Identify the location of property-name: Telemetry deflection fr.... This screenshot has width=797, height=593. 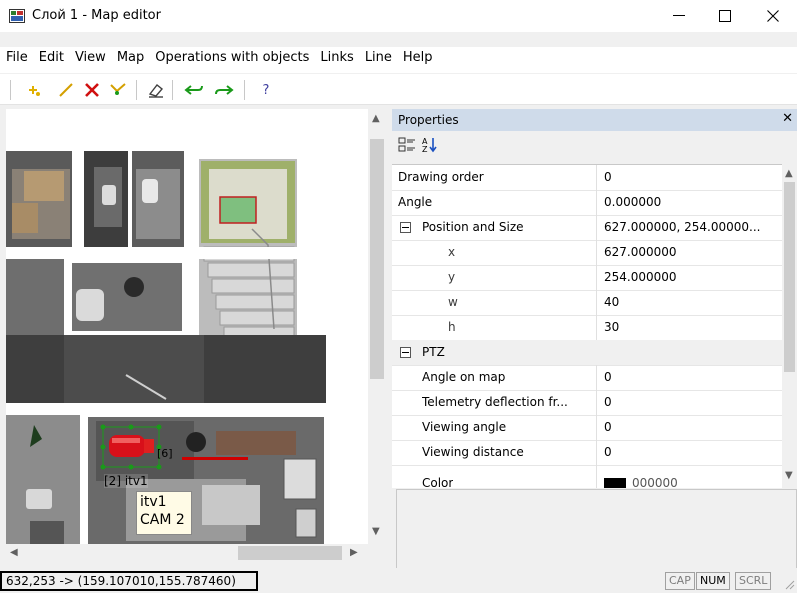
(495, 402).